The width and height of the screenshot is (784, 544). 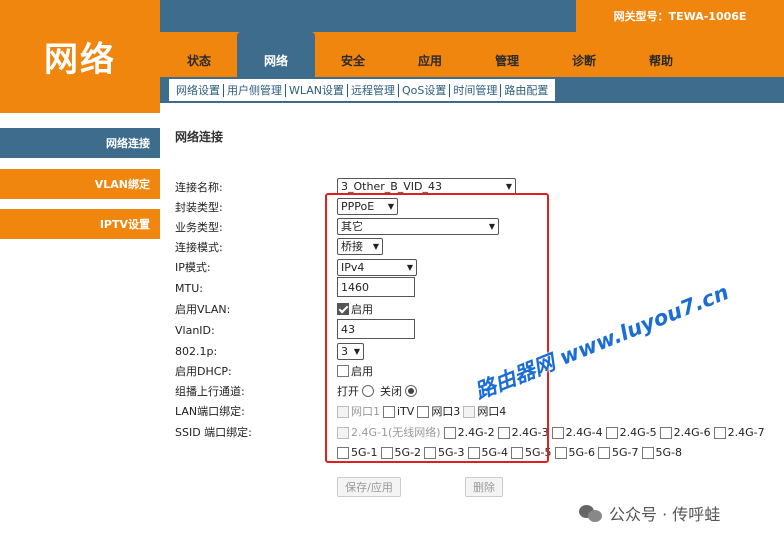 What do you see at coordinates (193, 267) in the screenshot?
I see `label-ip-mode: IP模式:` at bounding box center [193, 267].